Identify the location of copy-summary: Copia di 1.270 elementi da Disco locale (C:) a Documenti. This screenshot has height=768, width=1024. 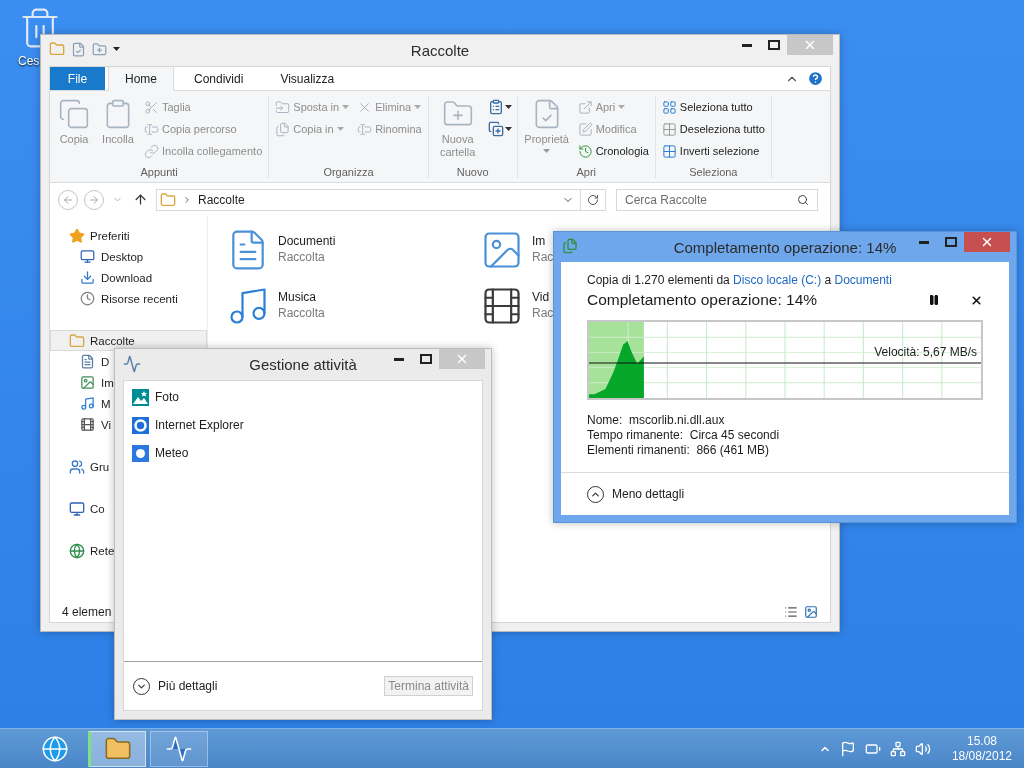
(740, 280).